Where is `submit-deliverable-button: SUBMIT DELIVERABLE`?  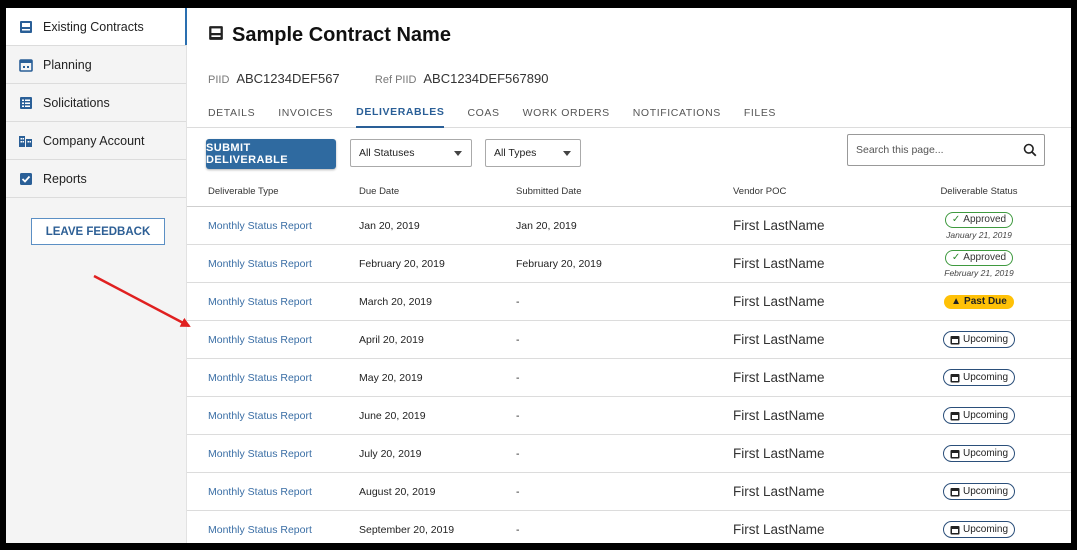
submit-deliverable-button: SUBMIT DELIVERABLE is located at coordinates (271, 154).